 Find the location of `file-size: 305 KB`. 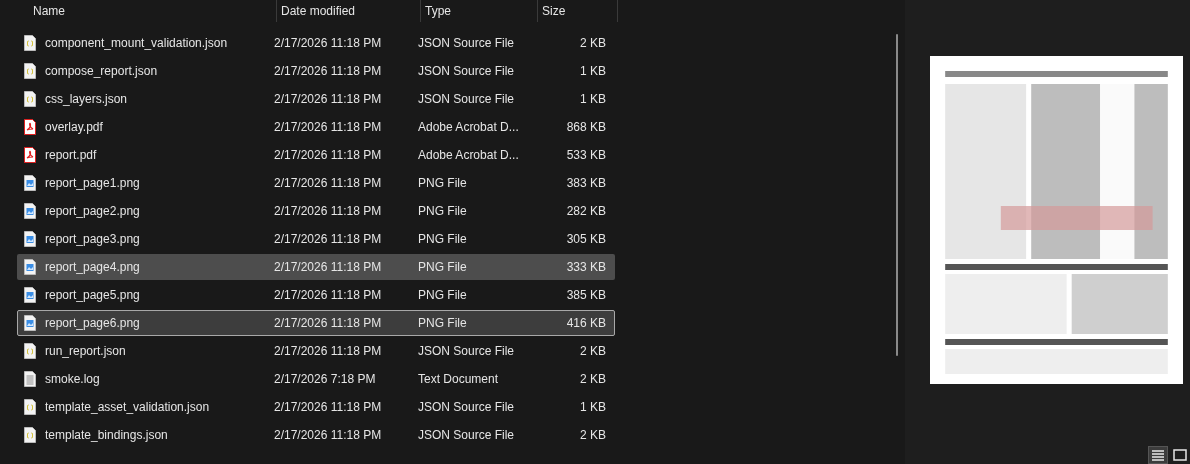

file-size: 305 KB is located at coordinates (586, 239).